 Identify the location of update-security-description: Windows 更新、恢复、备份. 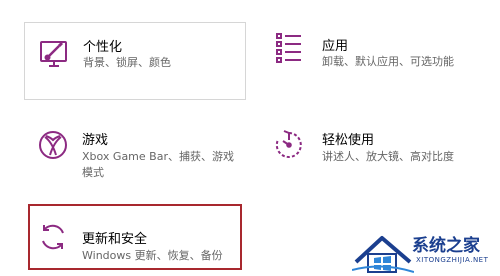
(152, 255).